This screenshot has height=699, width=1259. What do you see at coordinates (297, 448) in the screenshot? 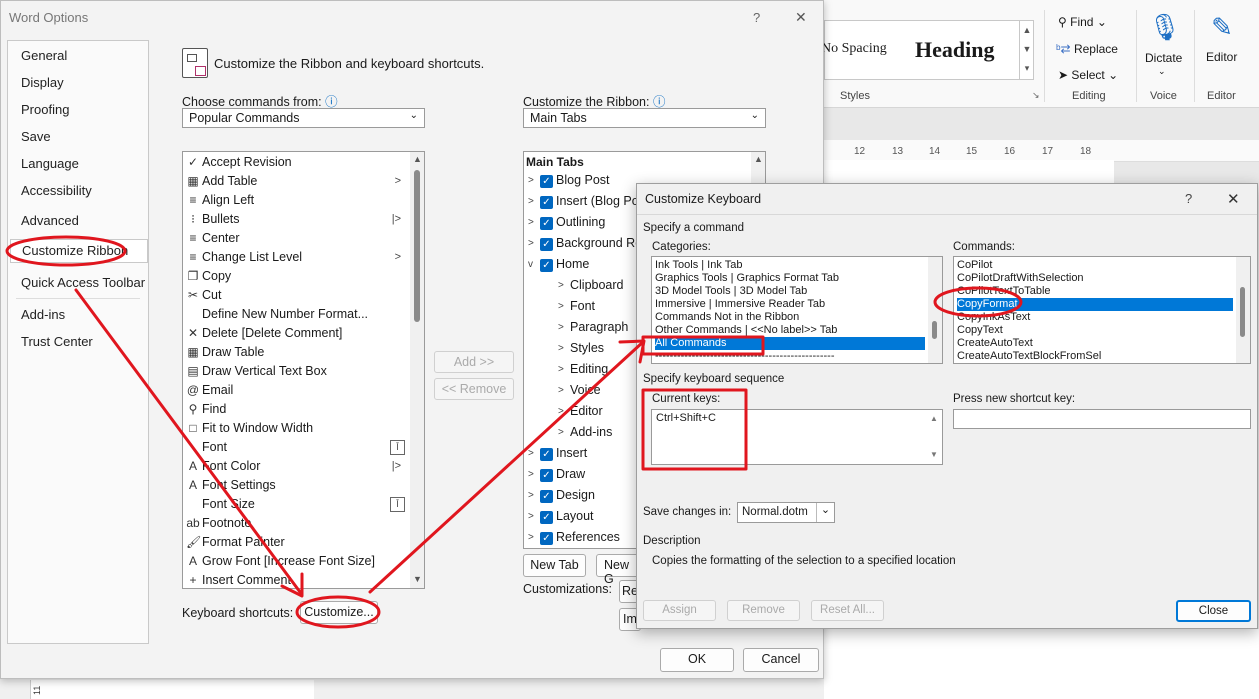
I see `command-list-item: Font Ī` at bounding box center [297, 448].